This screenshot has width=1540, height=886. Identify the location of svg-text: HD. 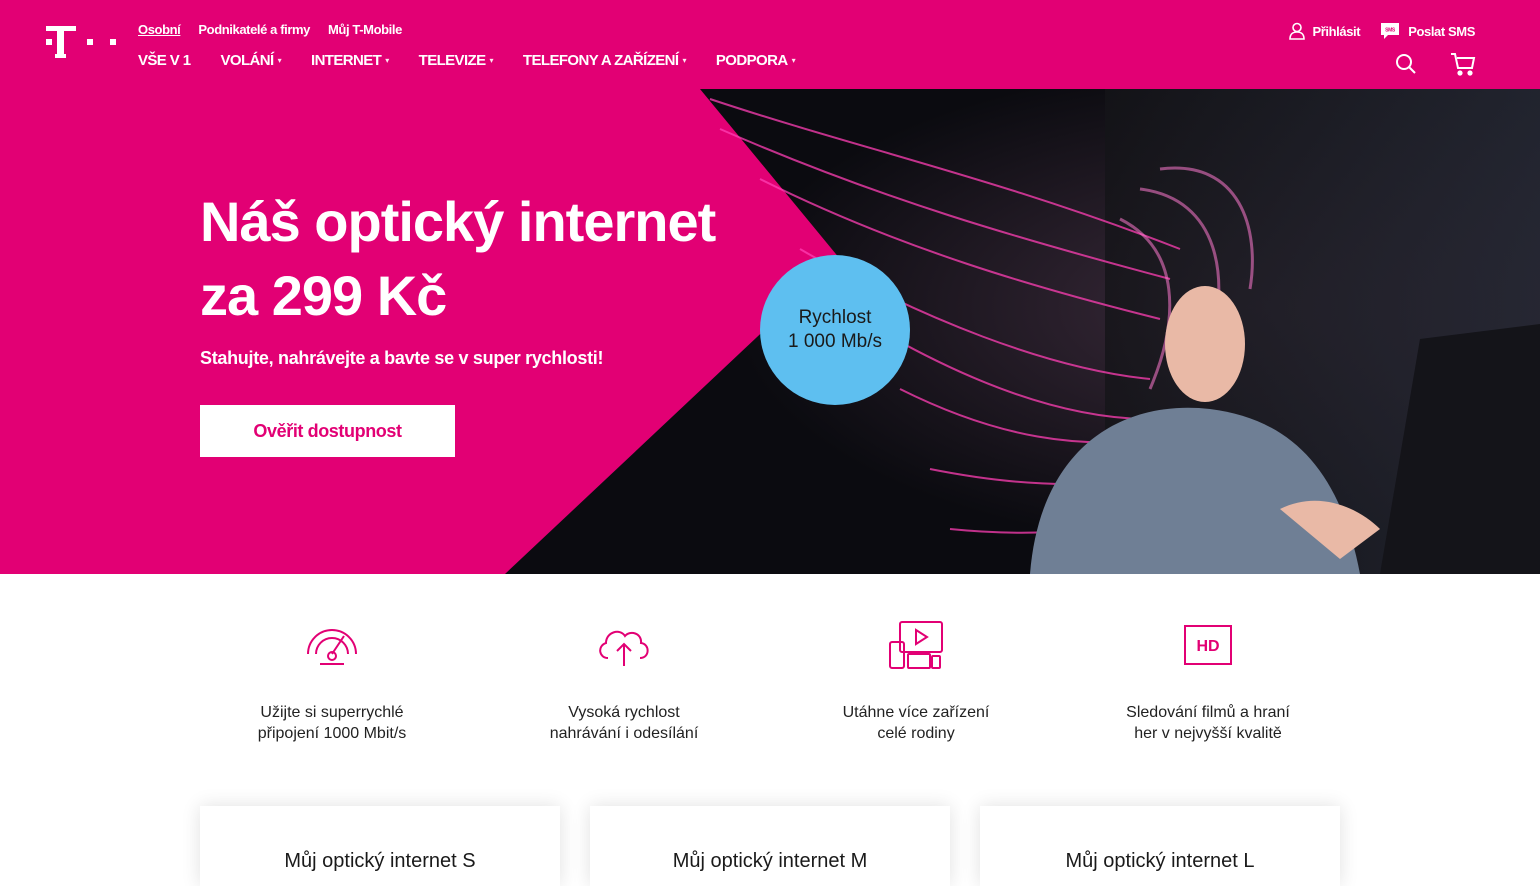
(1207, 646).